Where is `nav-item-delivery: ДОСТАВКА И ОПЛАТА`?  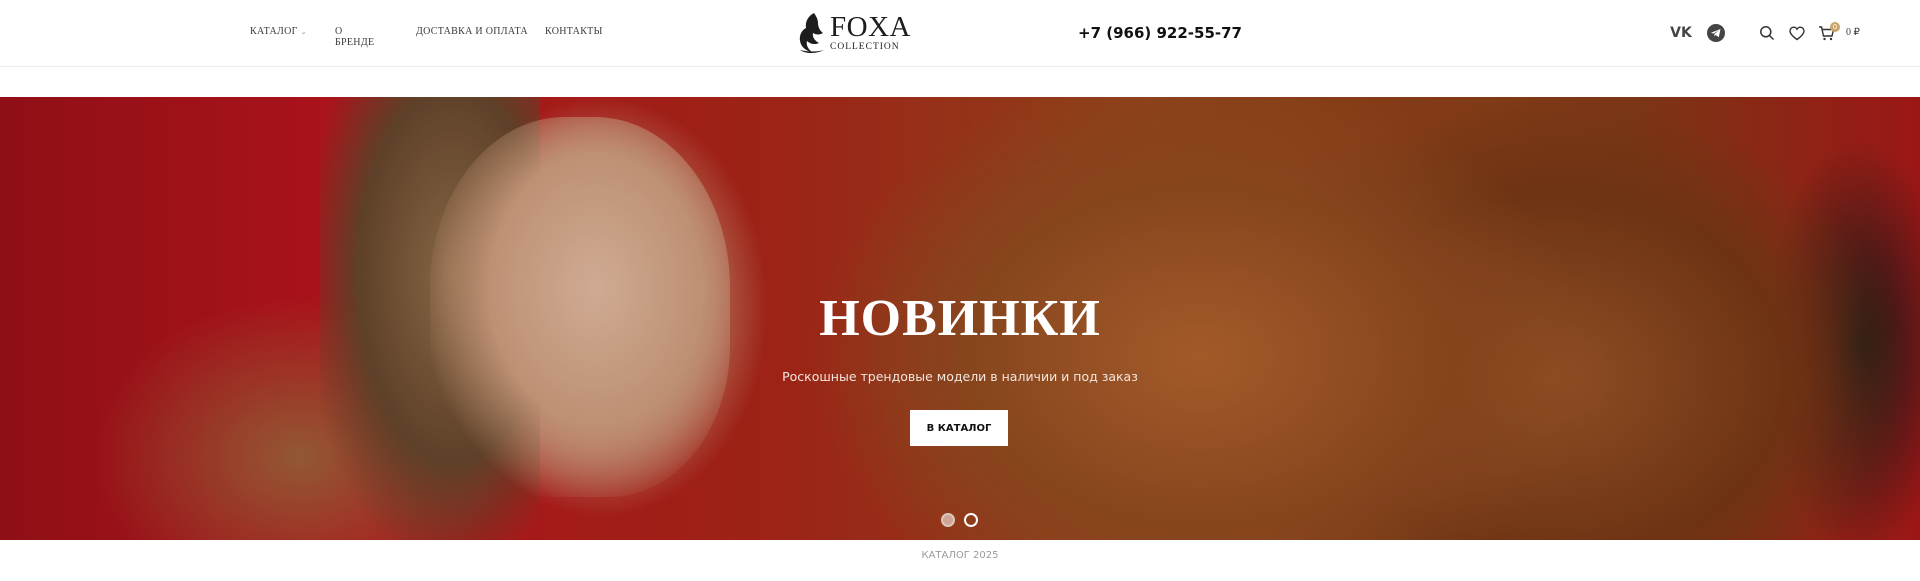 nav-item-delivery: ДОСТАВКА И ОПЛАТА is located at coordinates (472, 31).